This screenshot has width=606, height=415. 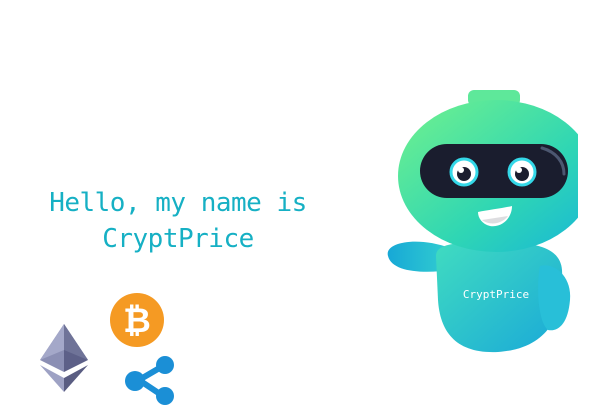 What do you see at coordinates (178, 203) in the screenshot?
I see `greeting-line-1: Hello, my name is` at bounding box center [178, 203].